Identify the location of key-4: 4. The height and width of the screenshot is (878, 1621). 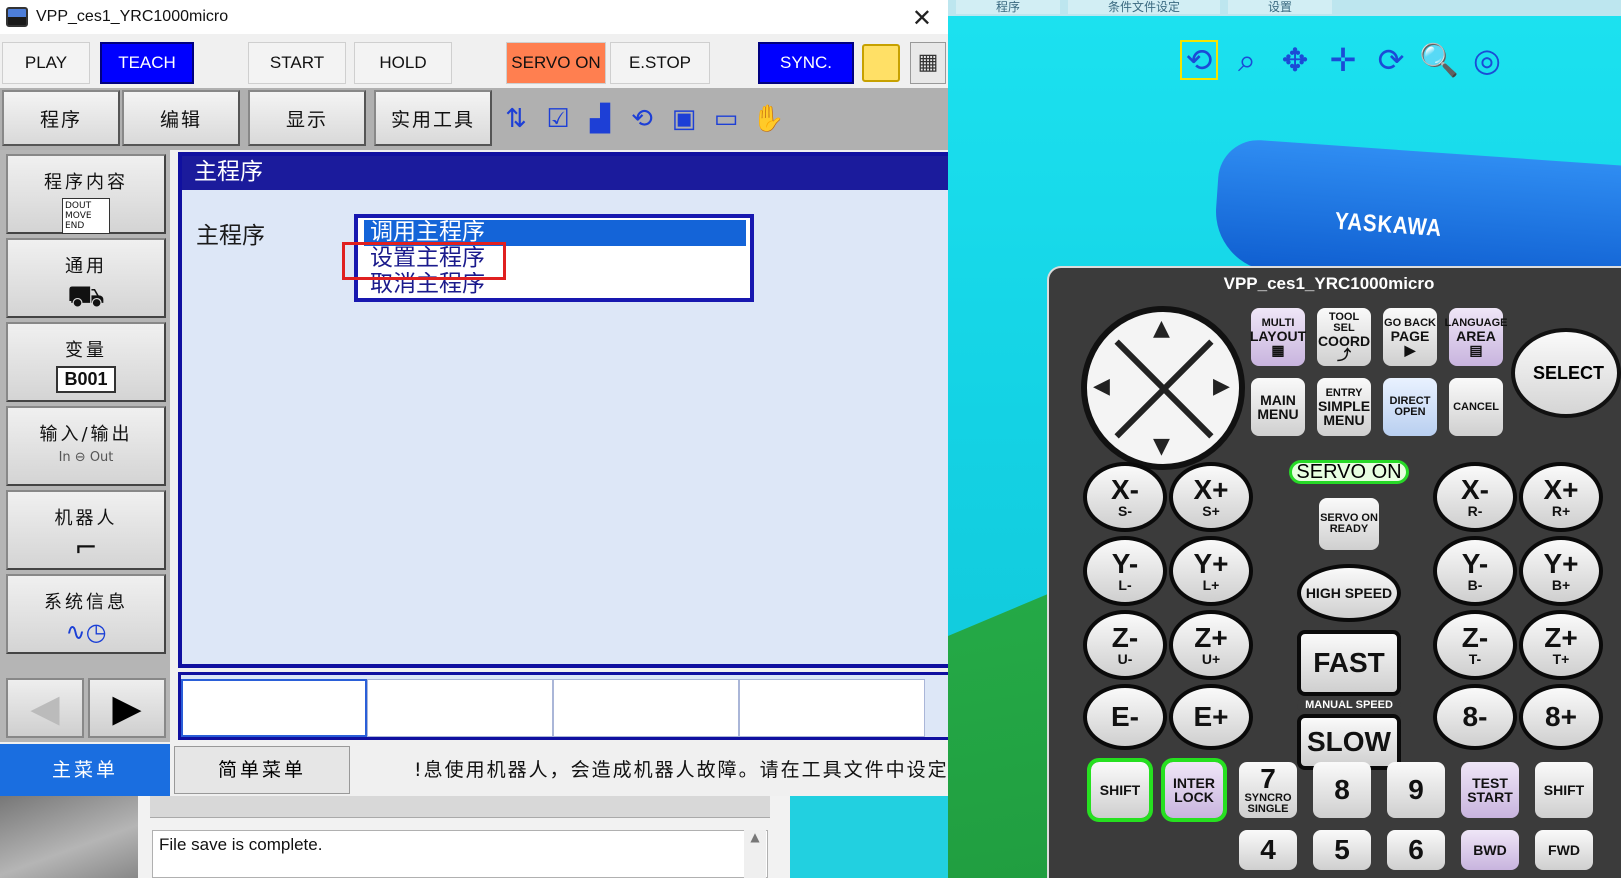
(1268, 850).